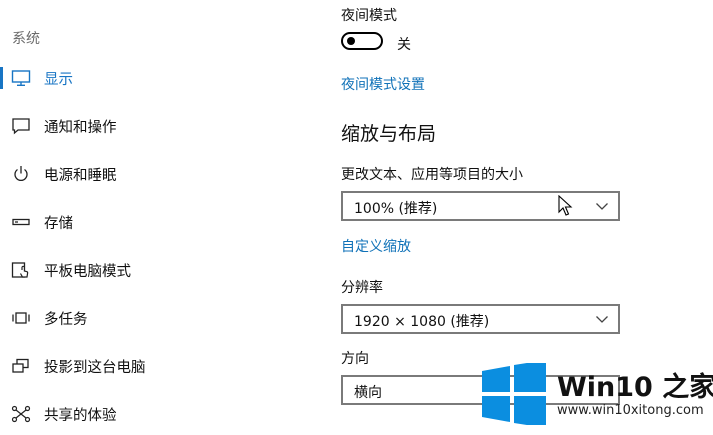 Image resolution: width=713 pixels, height=435 pixels. Describe the element at coordinates (150, 126) in the screenshot. I see `sidebar-item-notifications: 通知和操作` at that location.